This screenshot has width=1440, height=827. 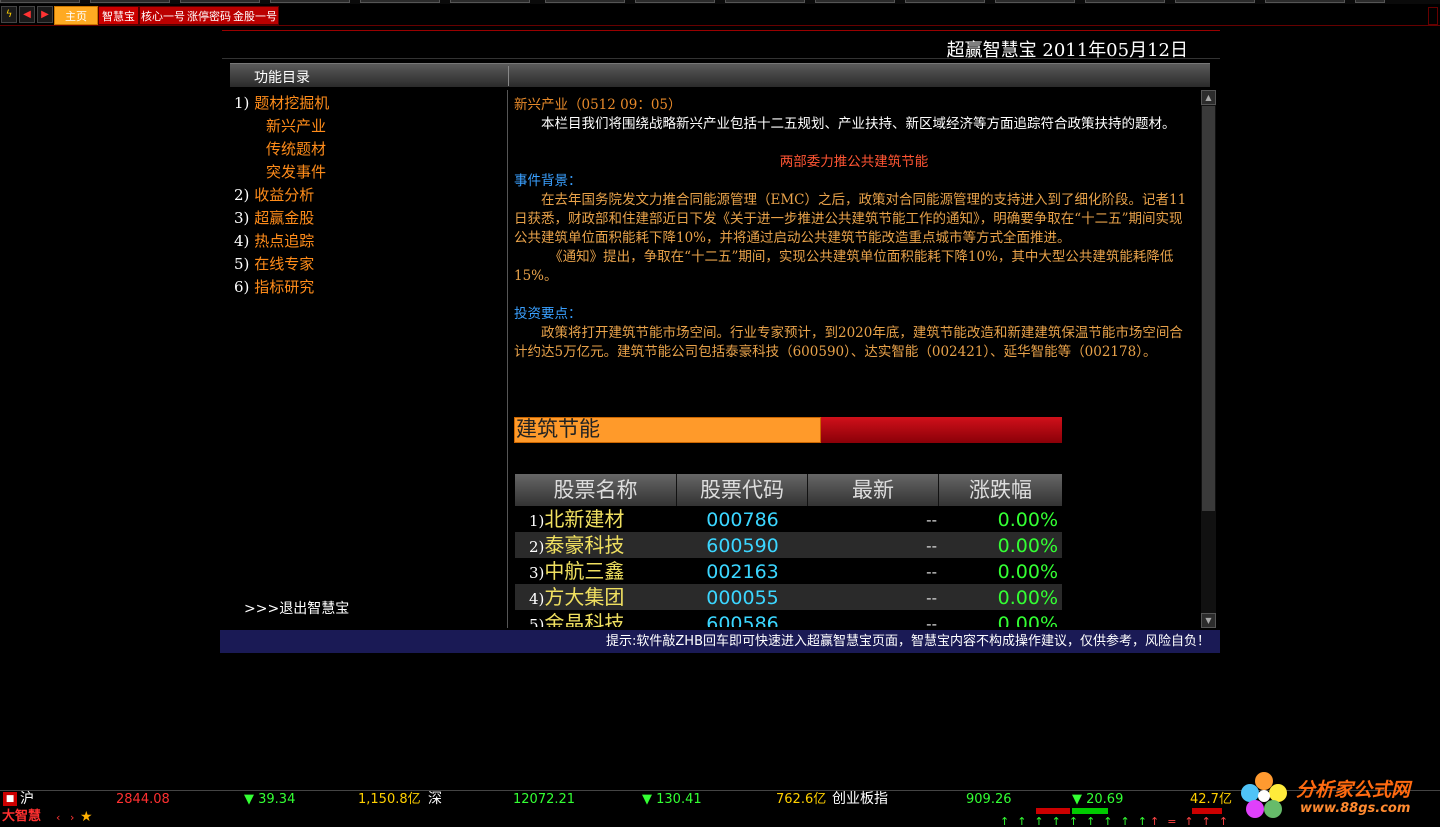 I want to click on tab-gold-stock-one: 金股一号, so click(x=255, y=15).